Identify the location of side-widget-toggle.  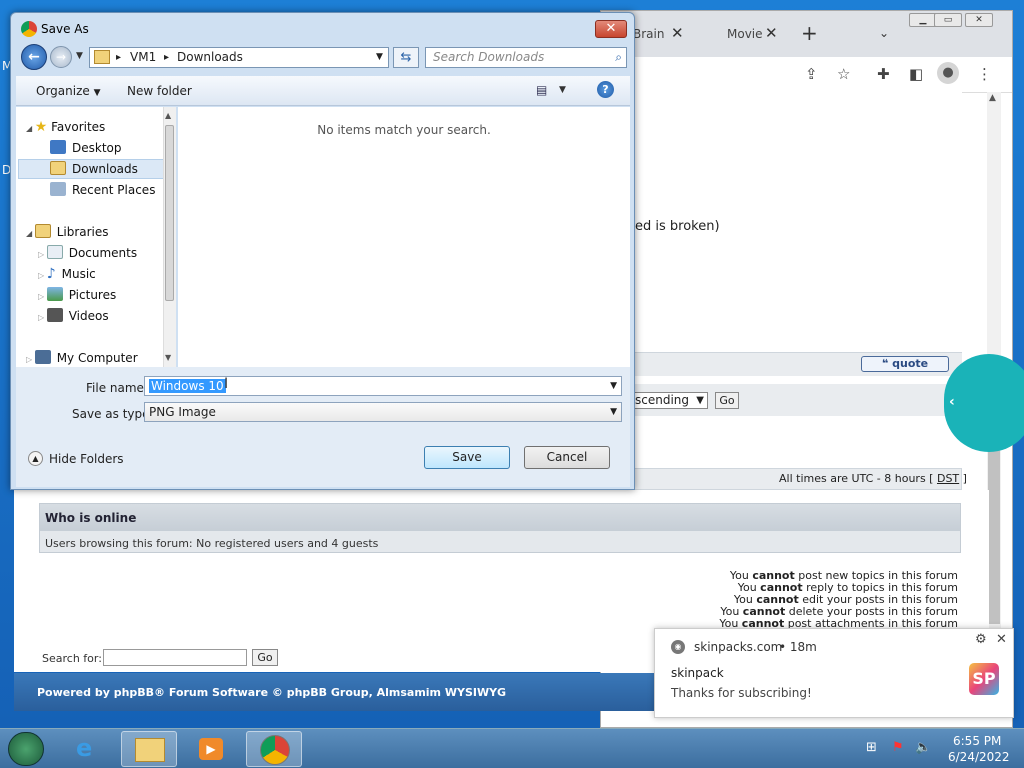
(984, 403).